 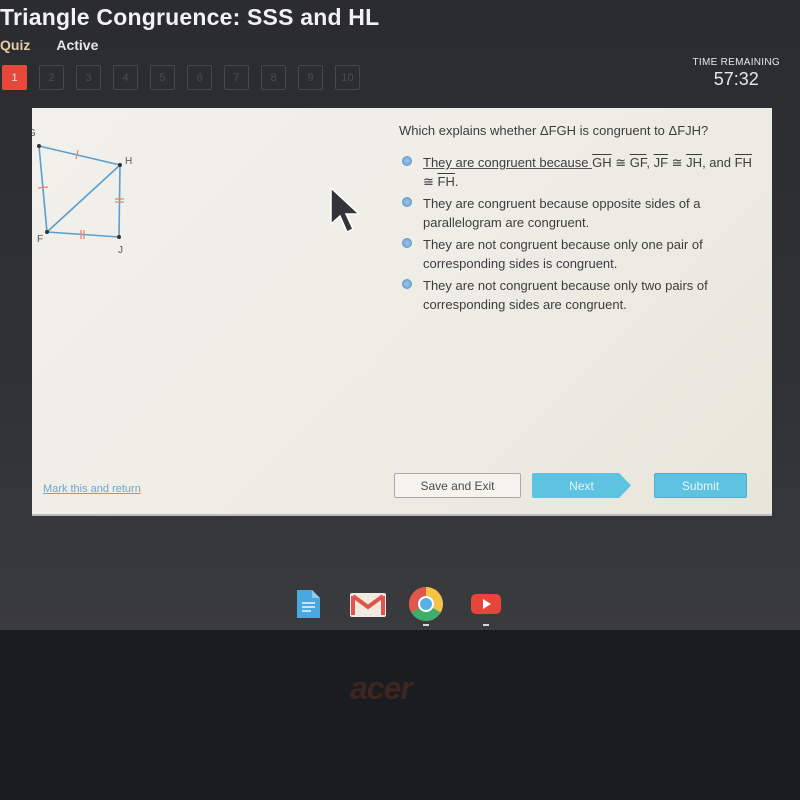 I want to click on next-button: Next, so click(x=581, y=485).